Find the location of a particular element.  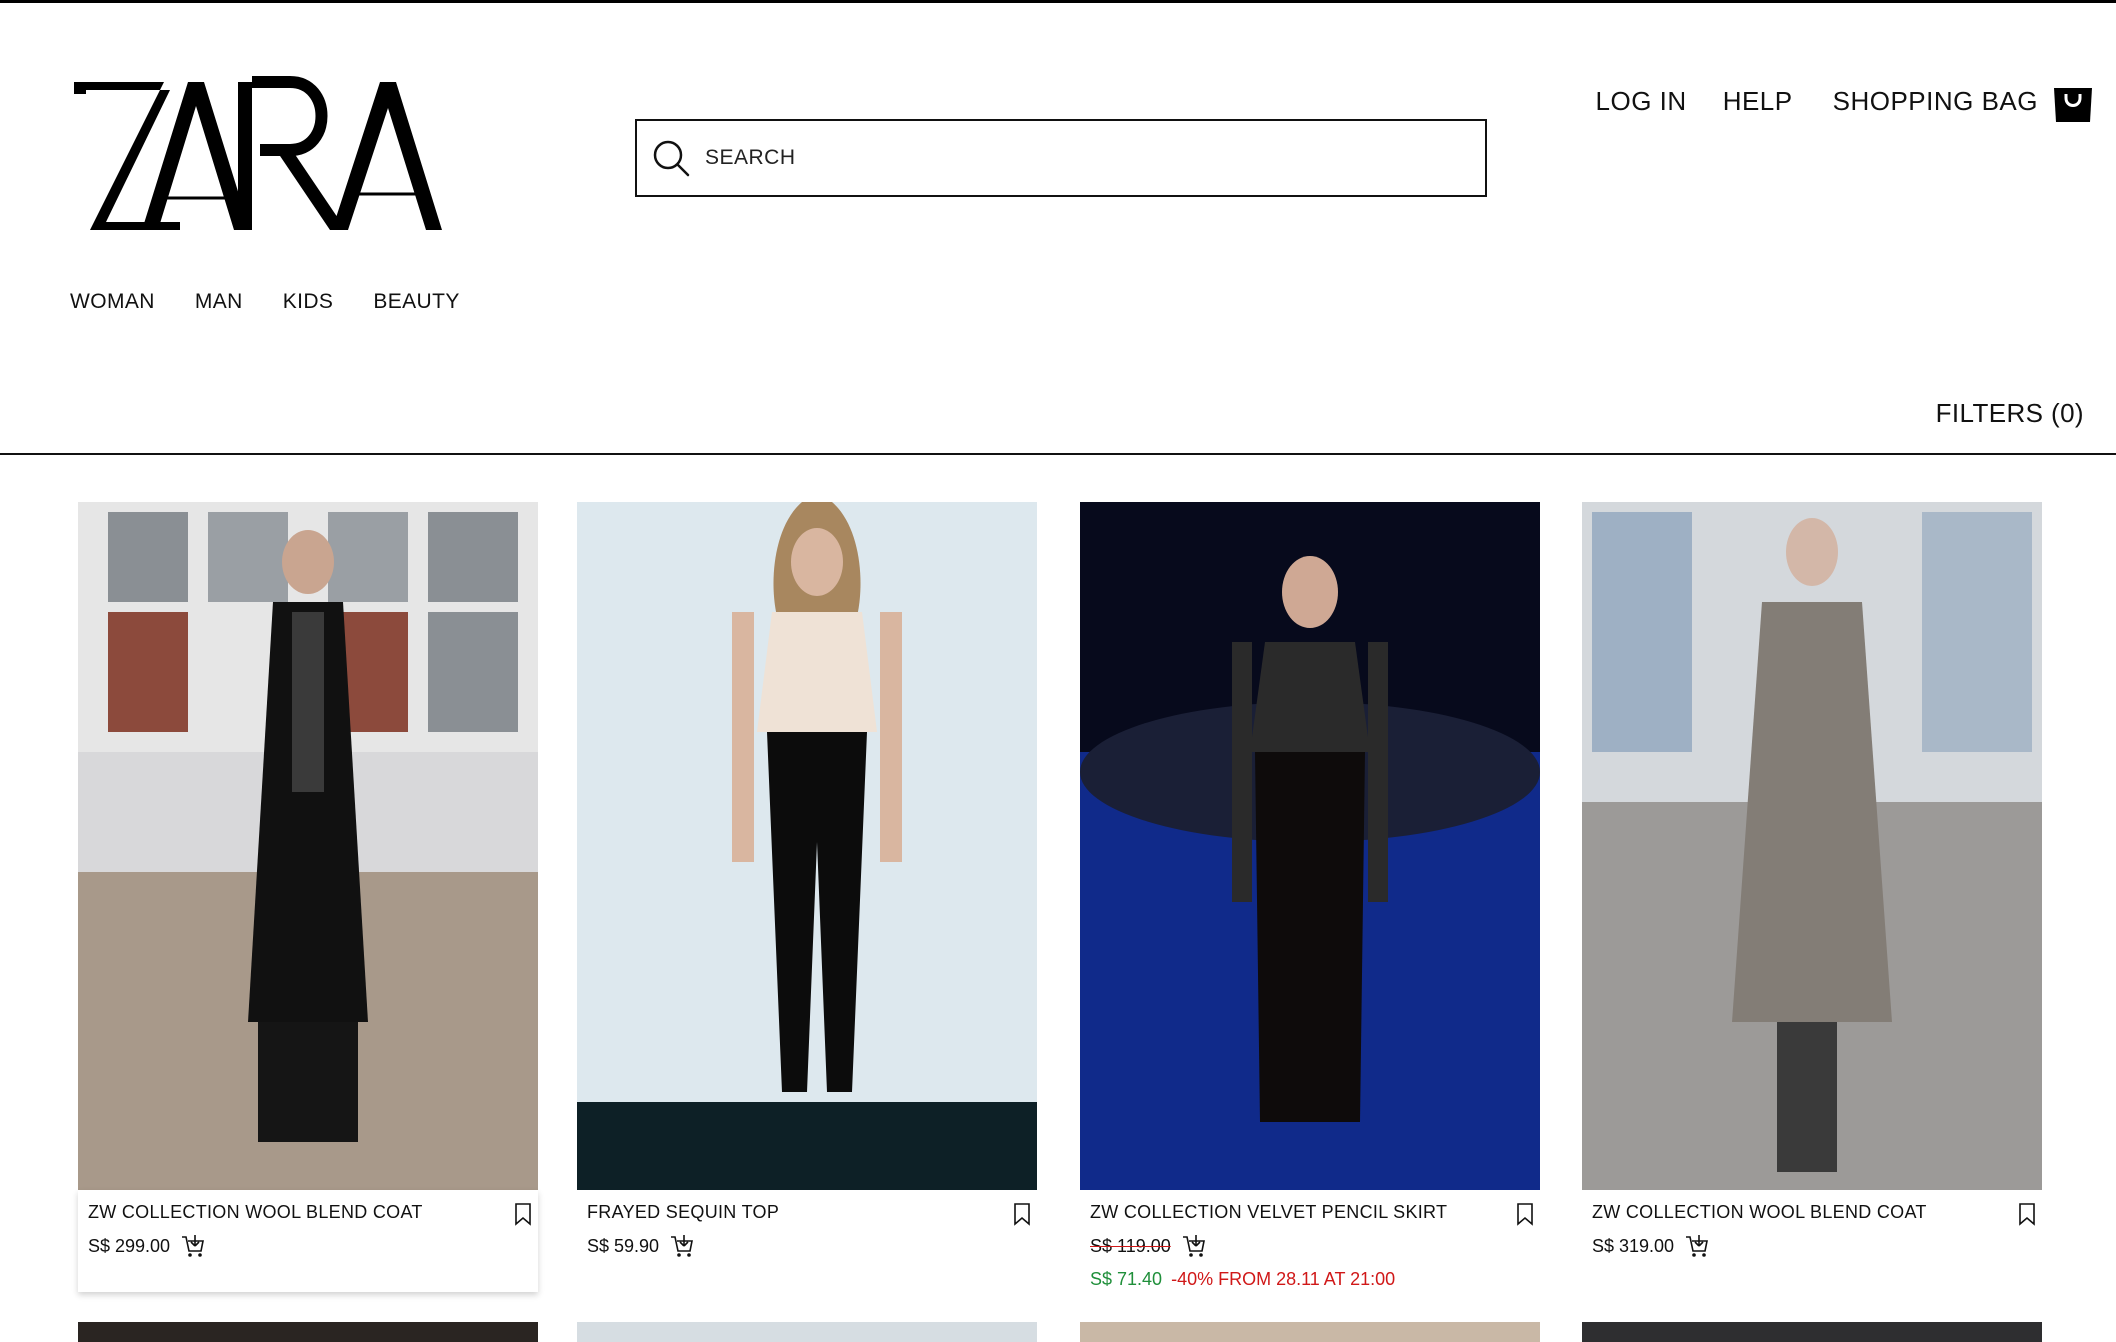

zara-logo is located at coordinates (258, 156).